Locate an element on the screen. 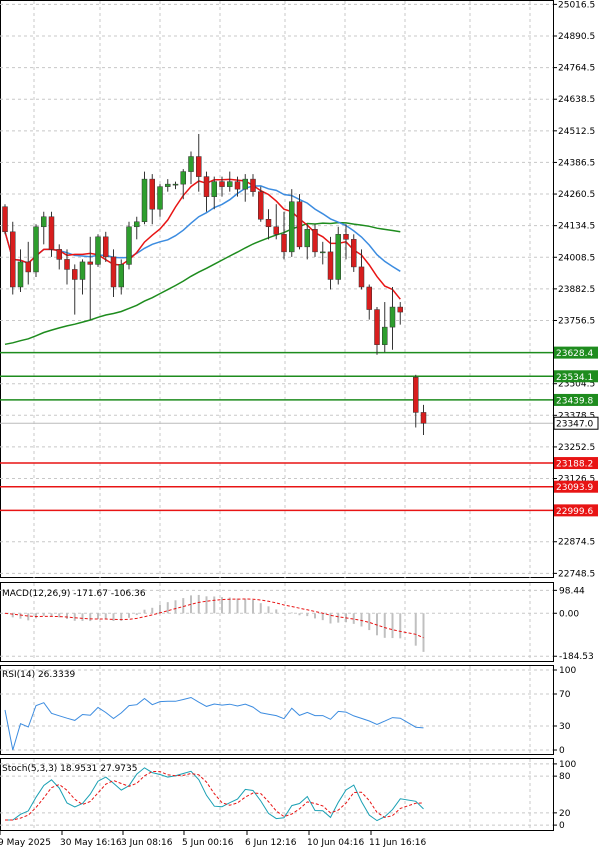 This screenshot has height=850, width=600. indicator-tick-label: 70 is located at coordinates (565, 695).